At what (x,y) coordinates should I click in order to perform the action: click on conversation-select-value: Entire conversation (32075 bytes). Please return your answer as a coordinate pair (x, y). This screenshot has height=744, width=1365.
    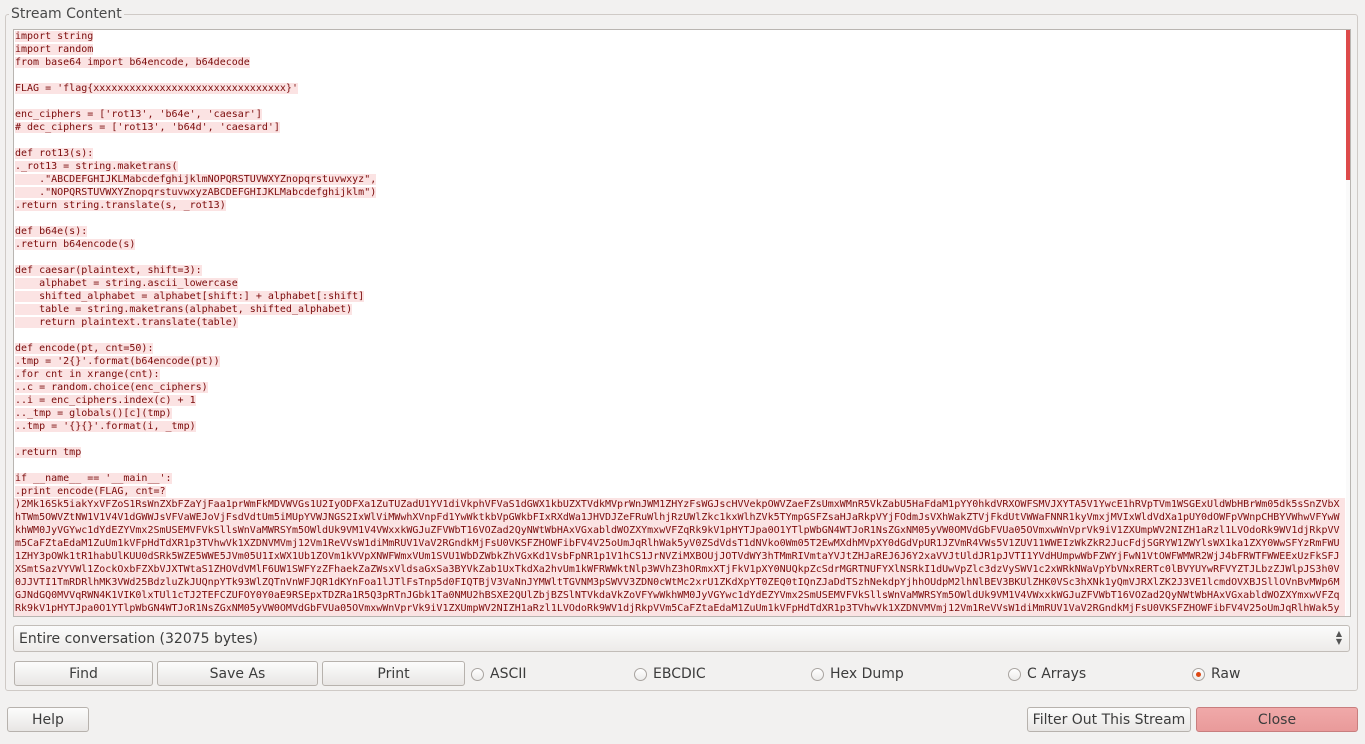
    Looking at the image, I should click on (139, 638).